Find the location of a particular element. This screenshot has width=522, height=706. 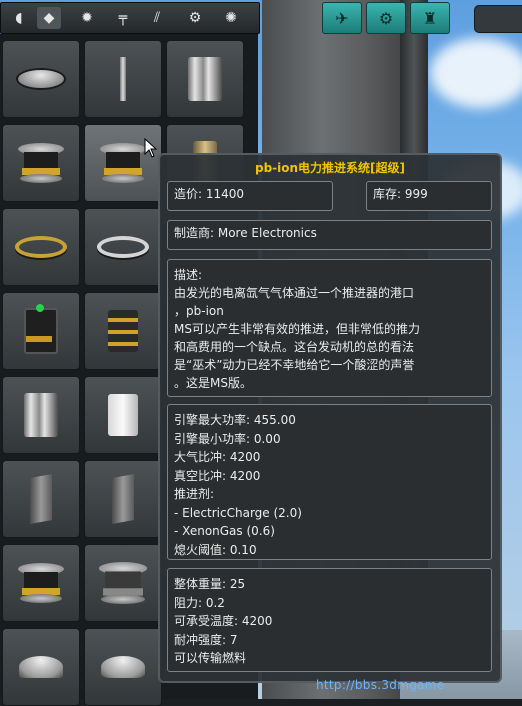

utility-icon: ⚙ is located at coordinates (195, 18).